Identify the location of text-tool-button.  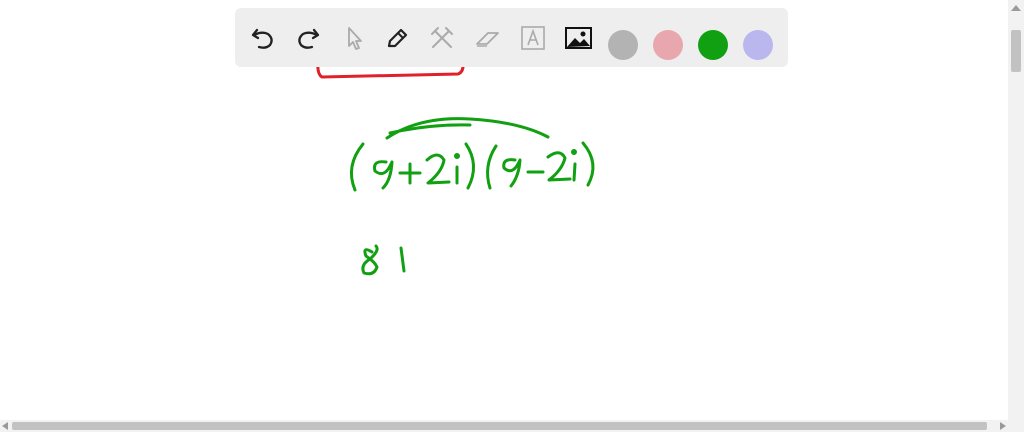
(533, 38).